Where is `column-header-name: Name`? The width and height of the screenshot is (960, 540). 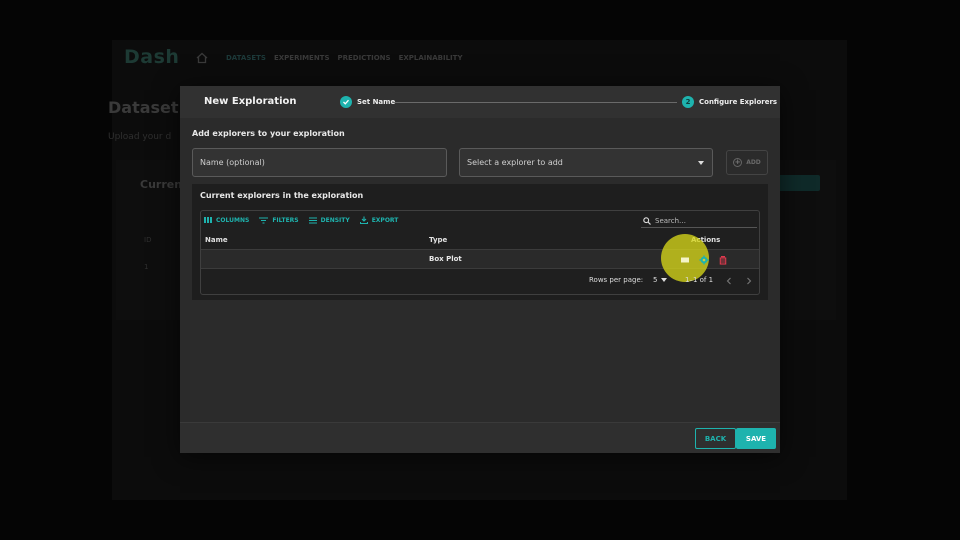
column-header-name: Name is located at coordinates (216, 240).